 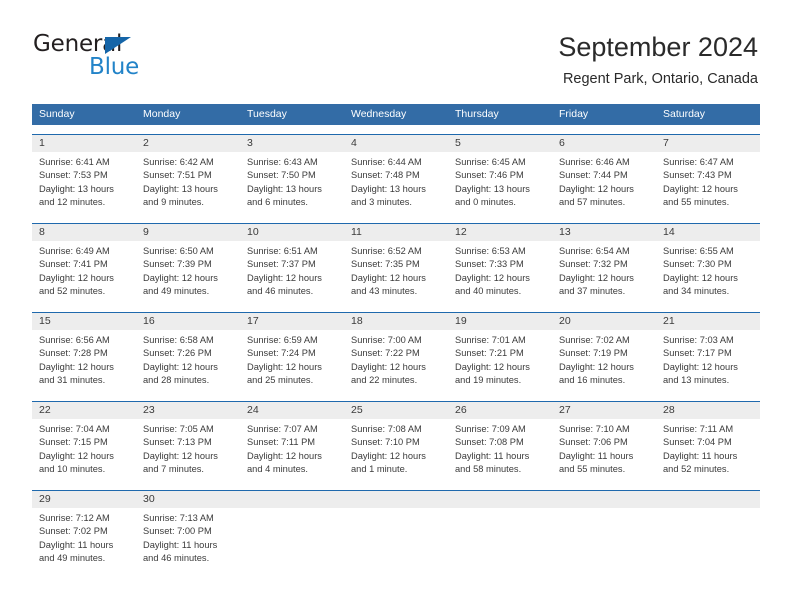 What do you see at coordinates (697, 353) in the screenshot?
I see `sunset-text: Sunset: 7:17 PM` at bounding box center [697, 353].